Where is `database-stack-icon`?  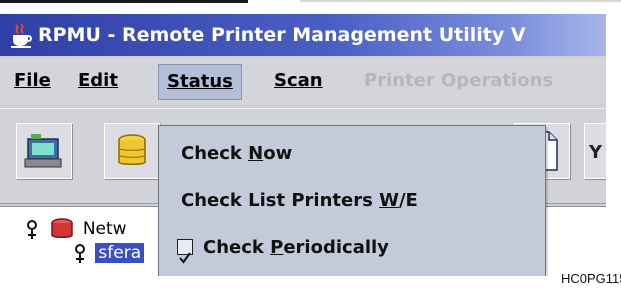 database-stack-icon is located at coordinates (132, 149).